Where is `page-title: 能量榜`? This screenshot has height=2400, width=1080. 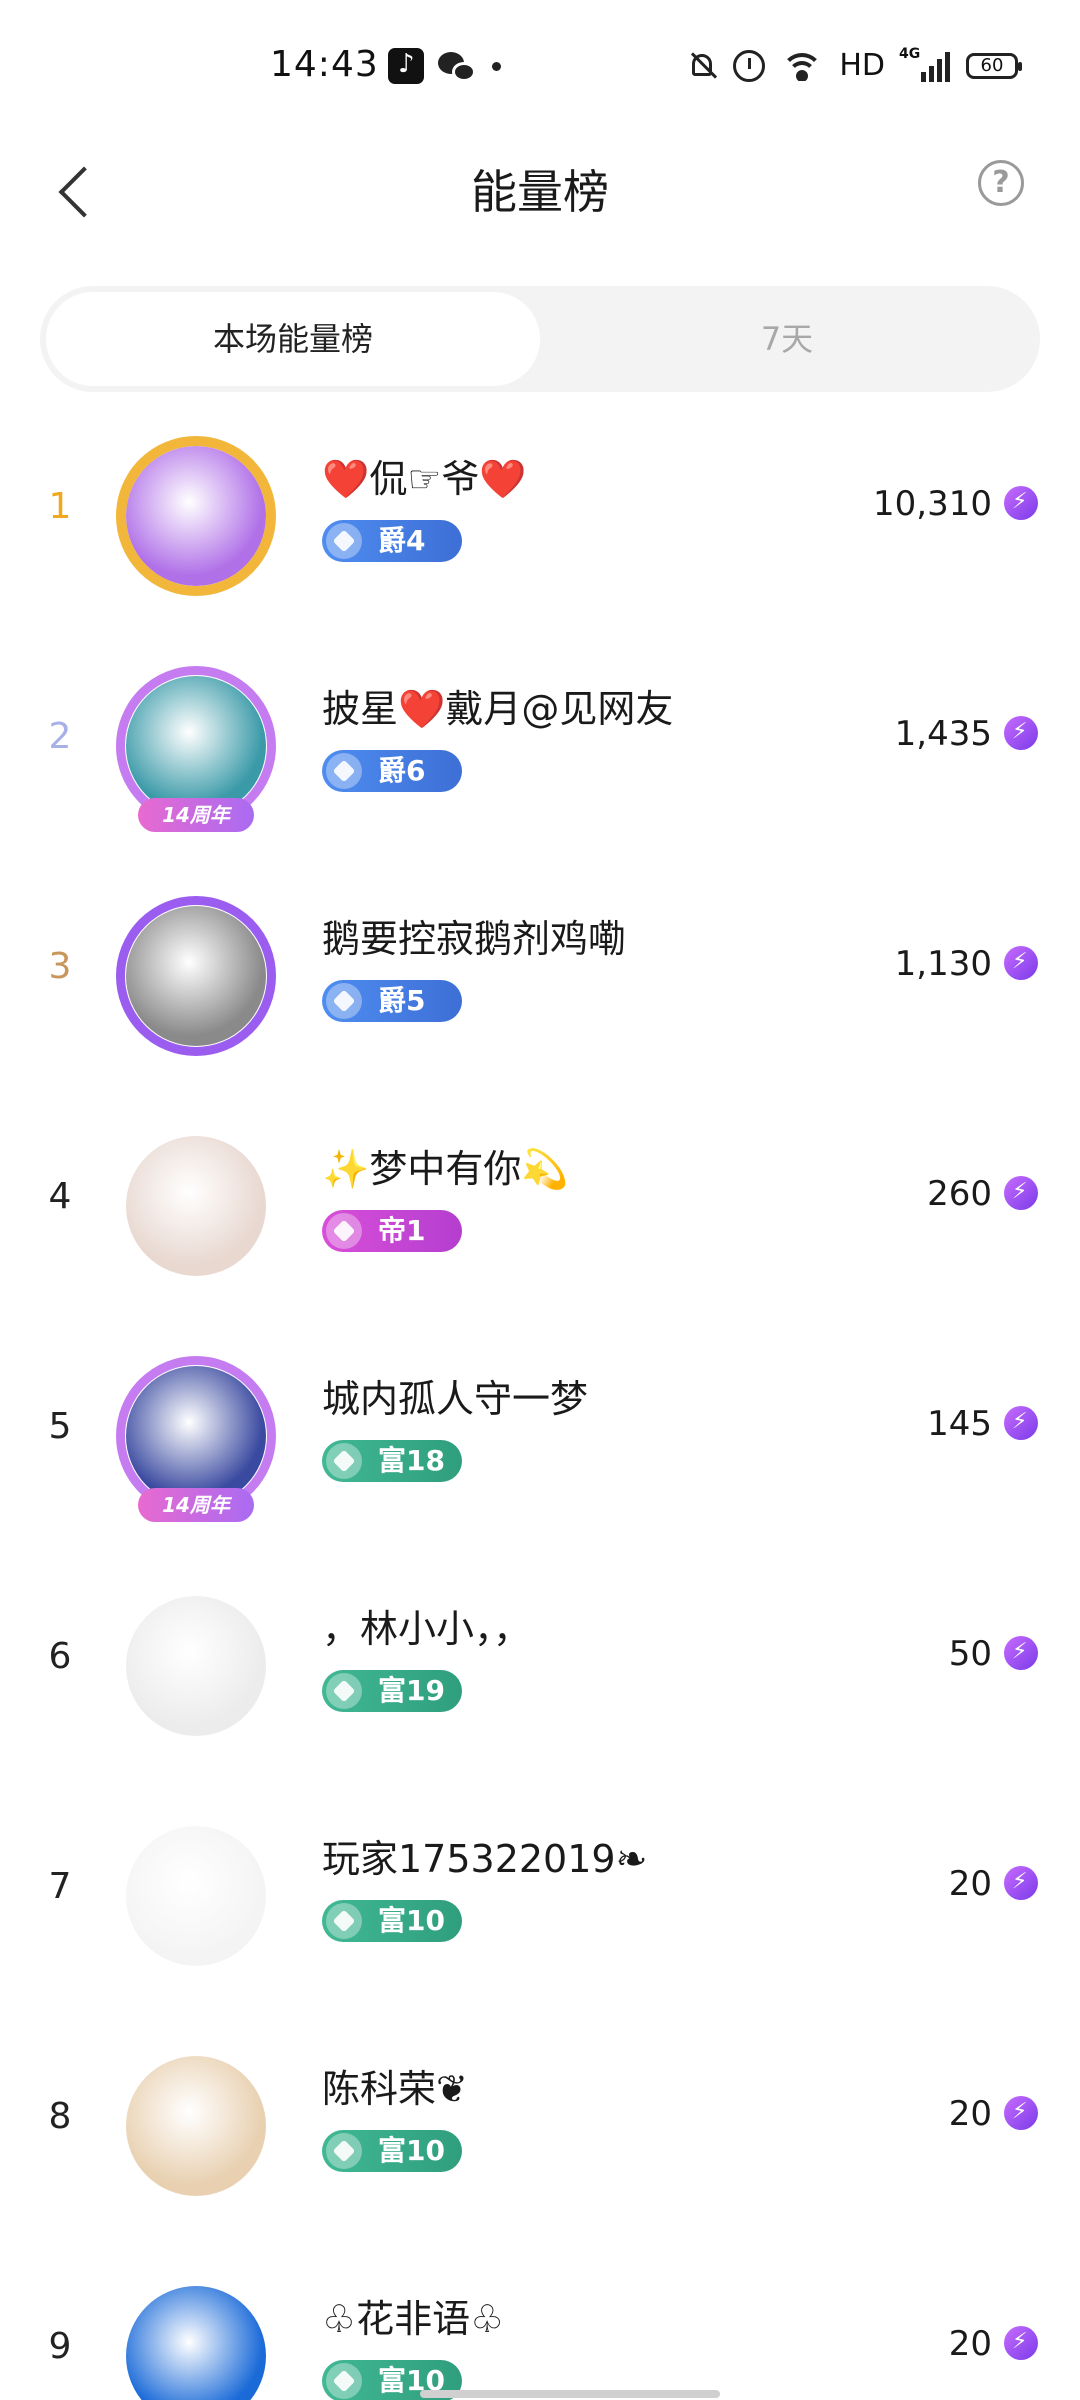
page-title: 能量榜 is located at coordinates (540, 192).